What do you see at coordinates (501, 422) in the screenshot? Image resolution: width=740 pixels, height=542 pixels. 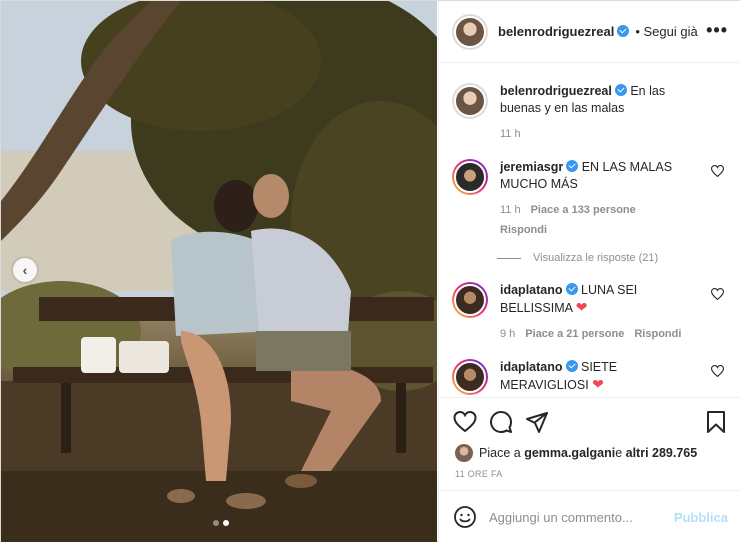 I see `comment-bubble-icon` at bounding box center [501, 422].